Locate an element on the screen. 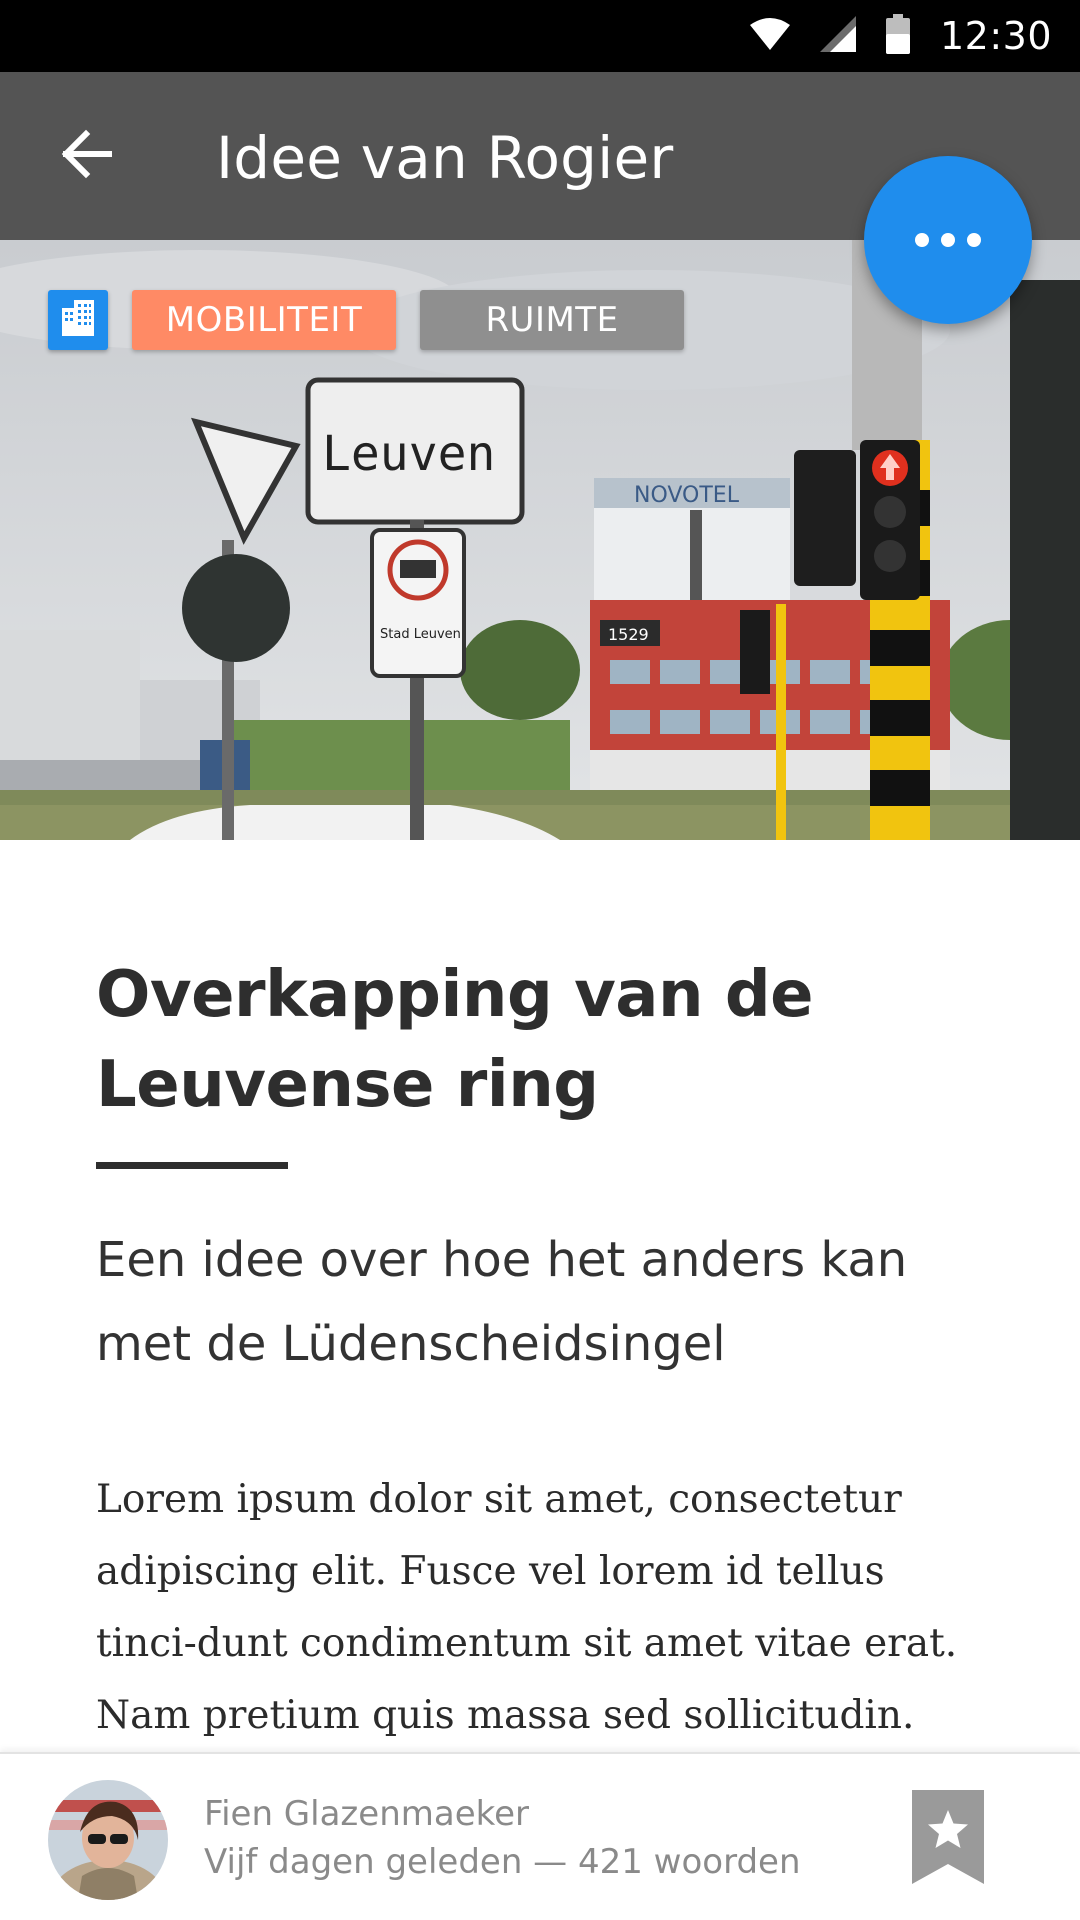 The image size is (1080, 1920). battery-icon is located at coordinates (897, 36).